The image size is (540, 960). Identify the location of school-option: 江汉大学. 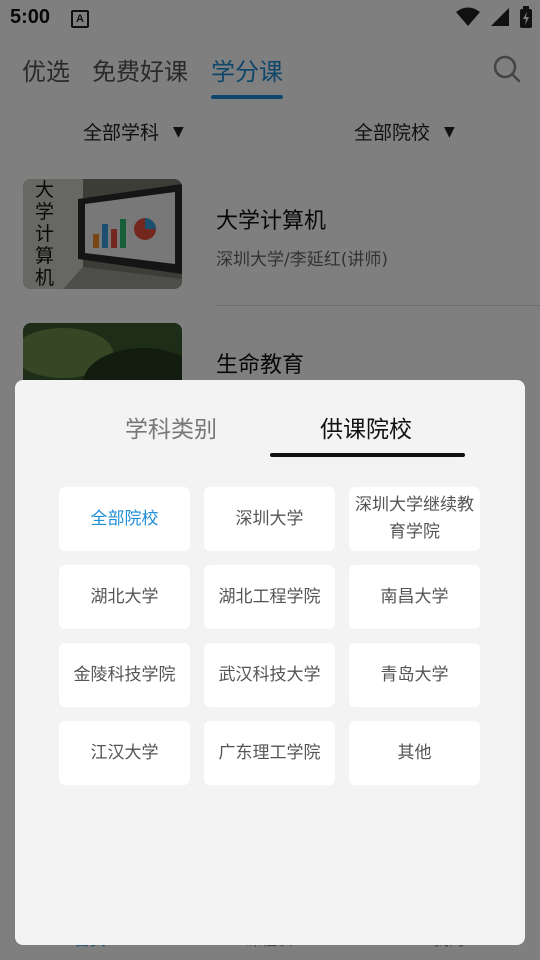
(124, 753).